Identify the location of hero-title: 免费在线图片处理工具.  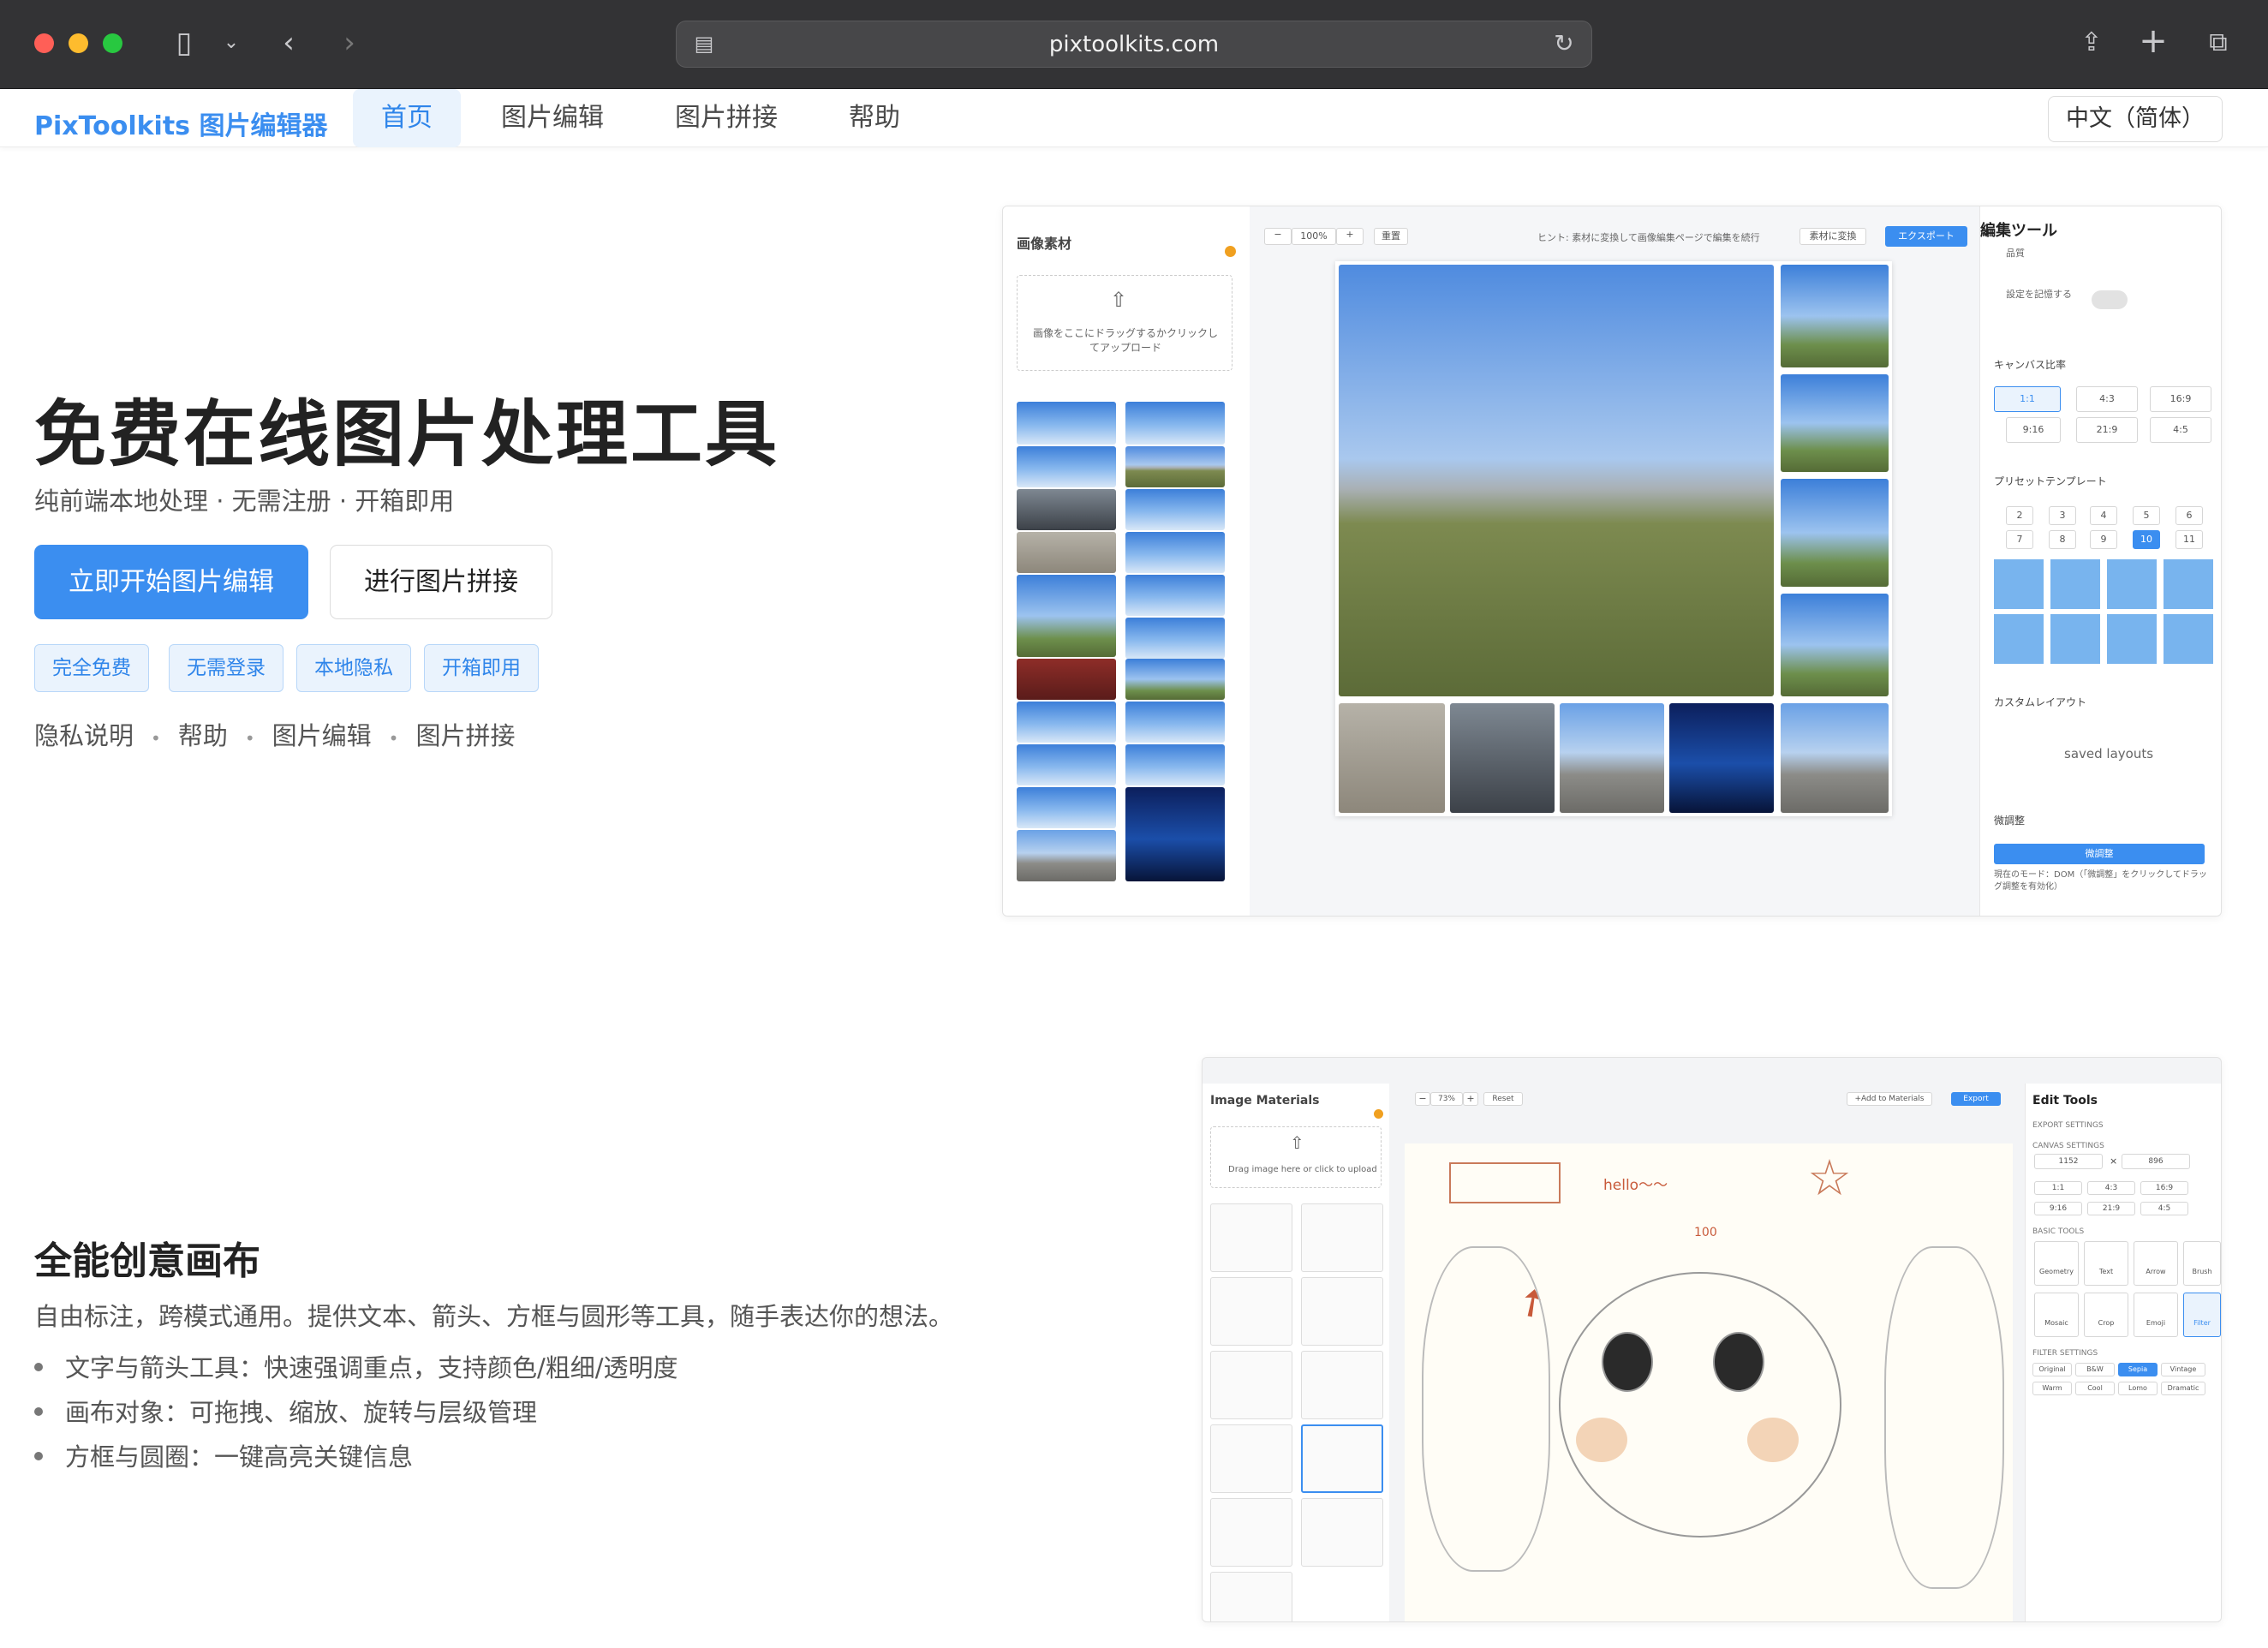
(407, 434).